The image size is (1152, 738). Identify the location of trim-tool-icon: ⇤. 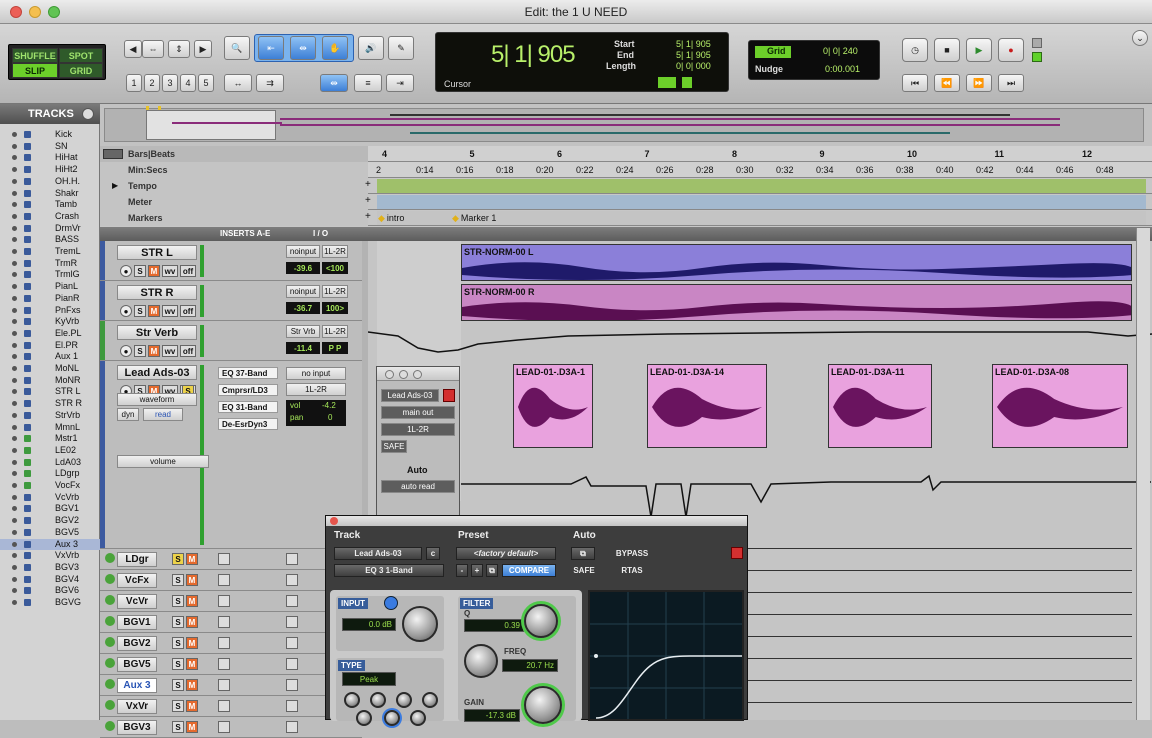
(271, 48).